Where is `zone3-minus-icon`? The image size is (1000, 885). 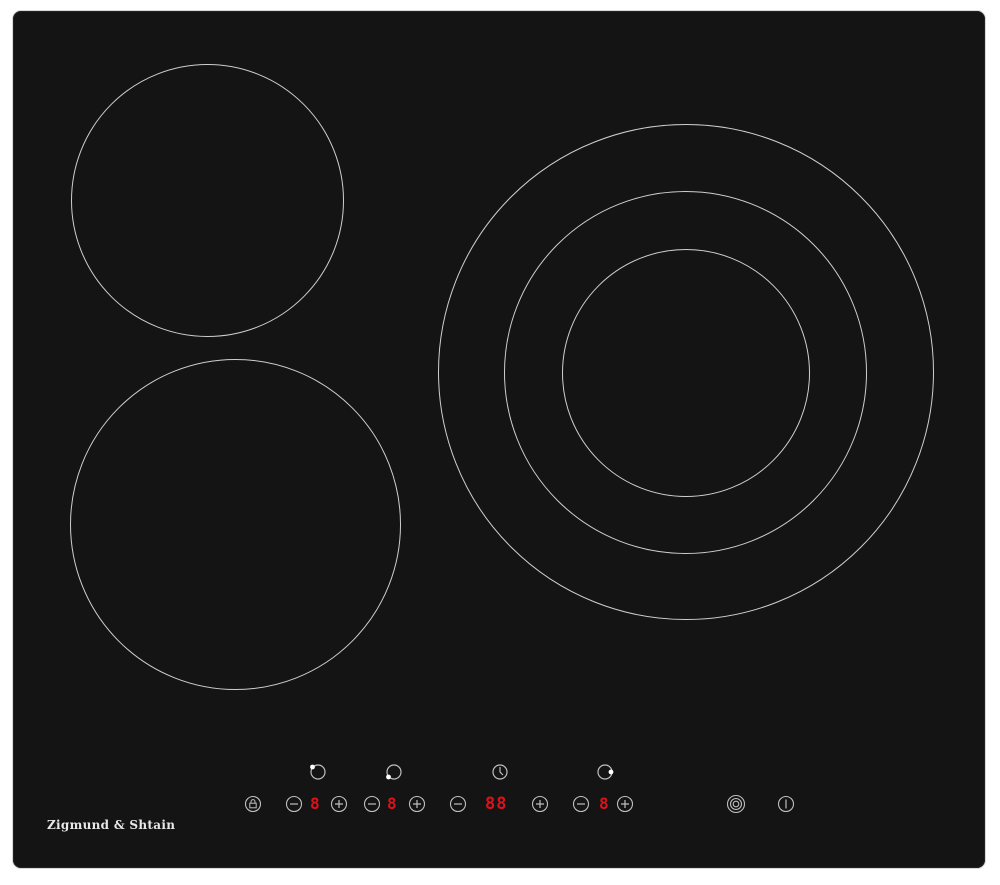 zone3-minus-icon is located at coordinates (581, 804).